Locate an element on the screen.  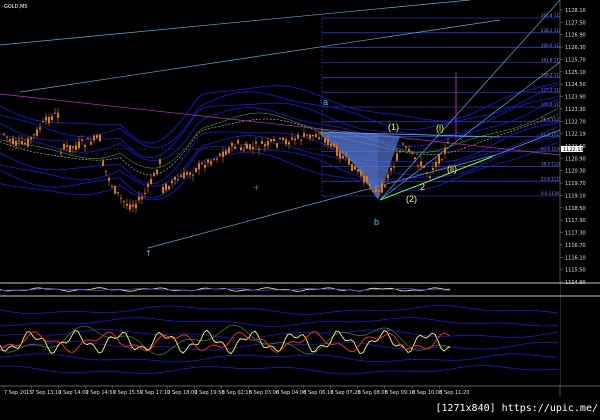
price-tick-label: 1122.70 is located at coordinates (575, 122).